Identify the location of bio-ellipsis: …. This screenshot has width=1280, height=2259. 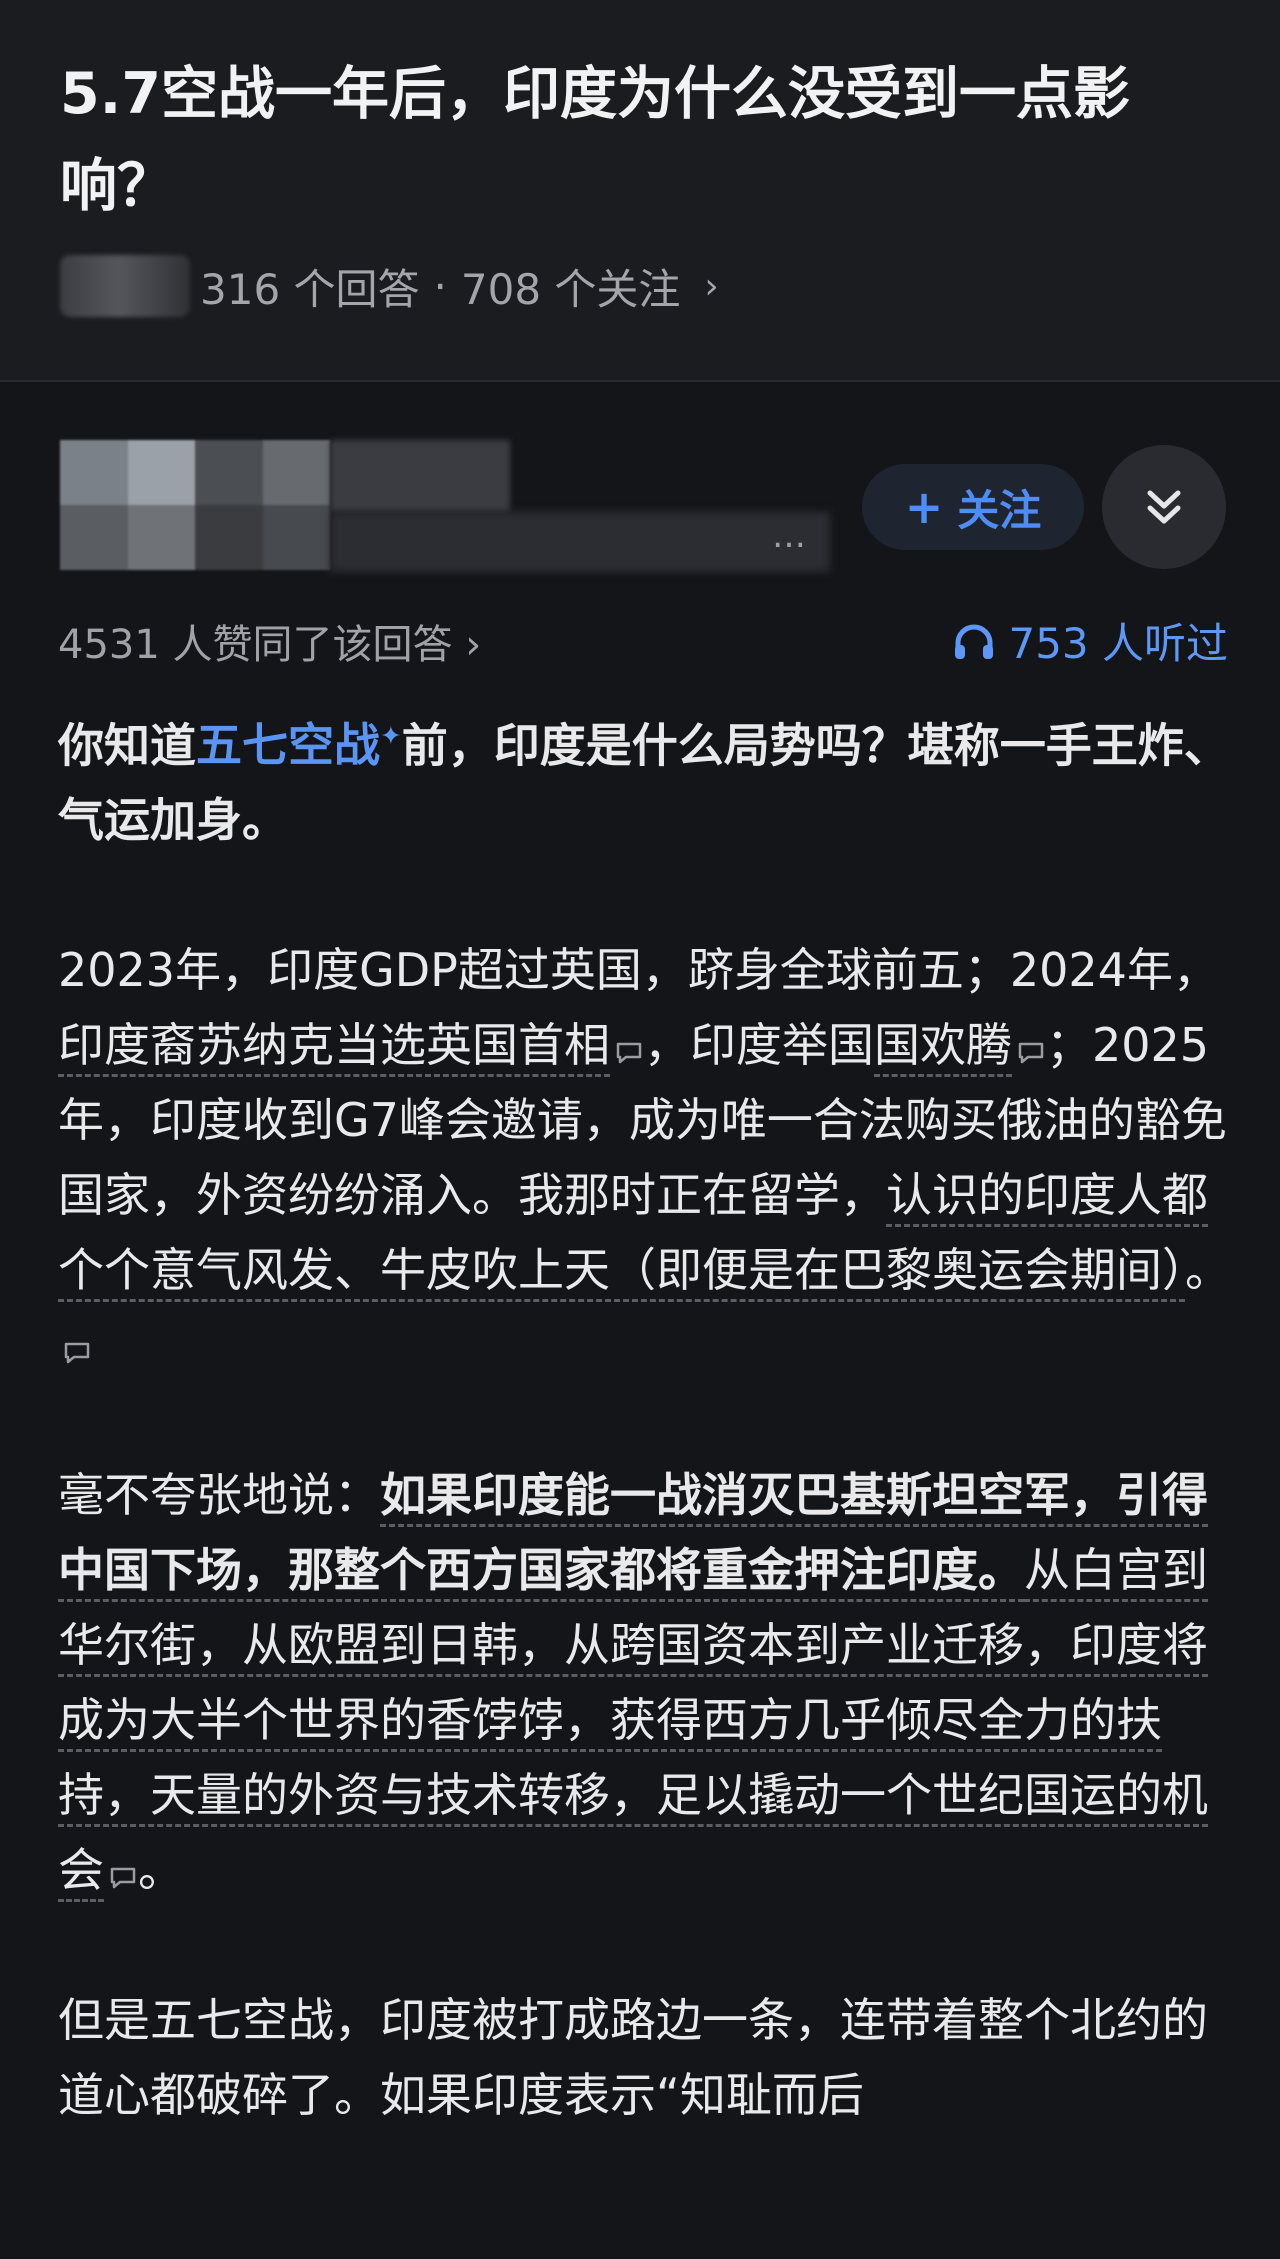
(789, 536).